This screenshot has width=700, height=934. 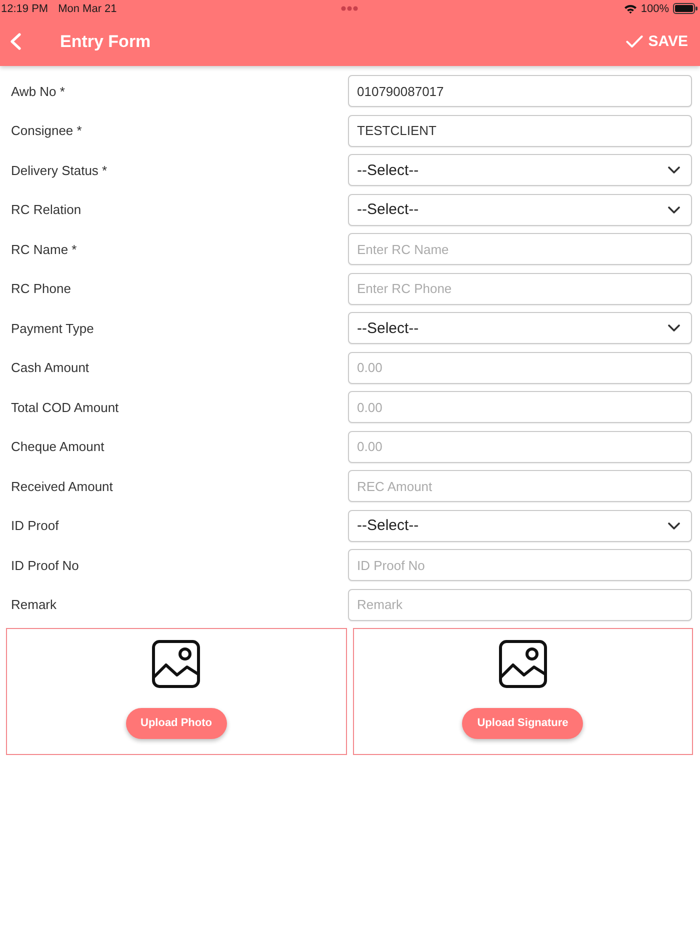 What do you see at coordinates (635, 41) in the screenshot?
I see `check-icon` at bounding box center [635, 41].